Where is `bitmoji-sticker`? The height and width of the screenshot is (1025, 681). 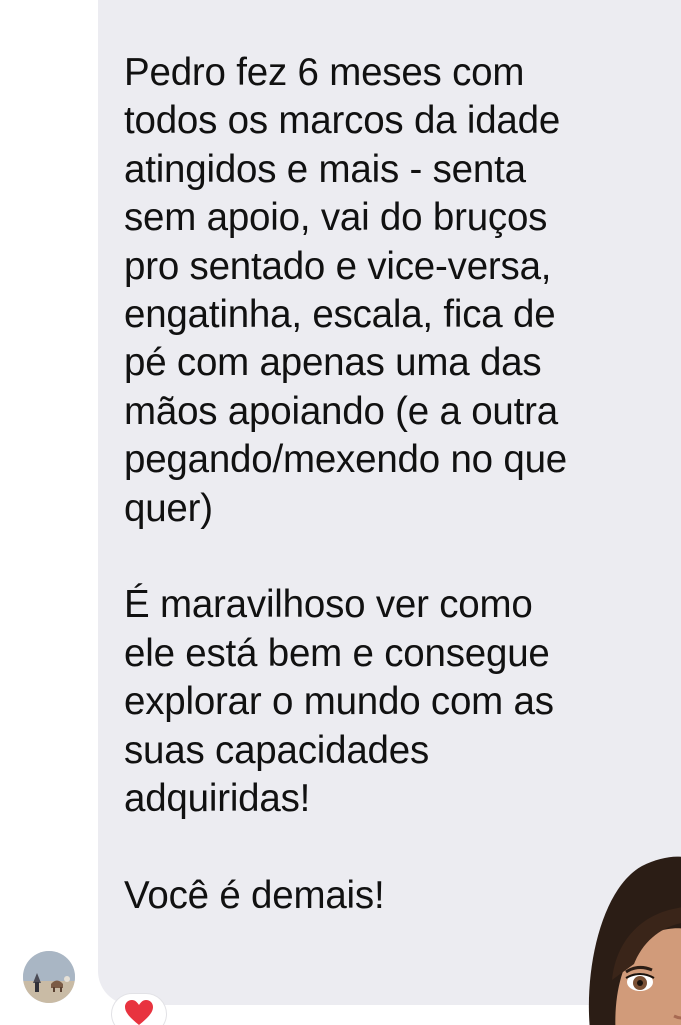
bitmoji-sticker is located at coordinates (631, 936).